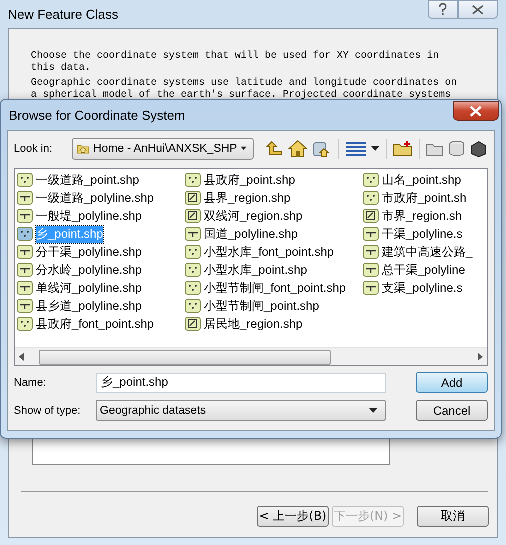 Image resolution: width=506 pixels, height=545 pixels. I want to click on file-item: 分水岭_polyline.shp, so click(80, 270).